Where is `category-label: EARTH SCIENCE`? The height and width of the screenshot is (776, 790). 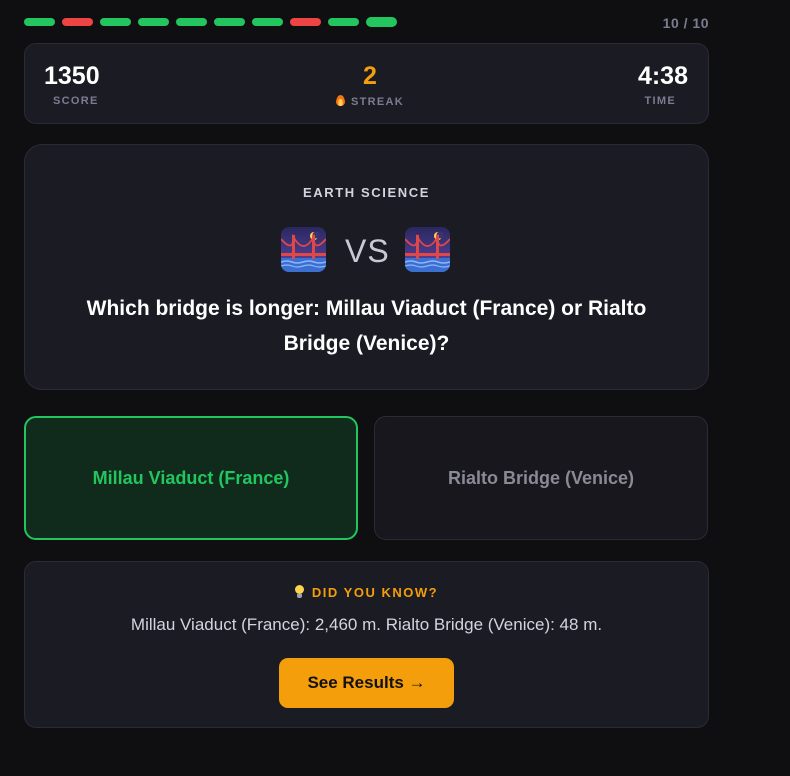
category-label: EARTH SCIENCE is located at coordinates (366, 192).